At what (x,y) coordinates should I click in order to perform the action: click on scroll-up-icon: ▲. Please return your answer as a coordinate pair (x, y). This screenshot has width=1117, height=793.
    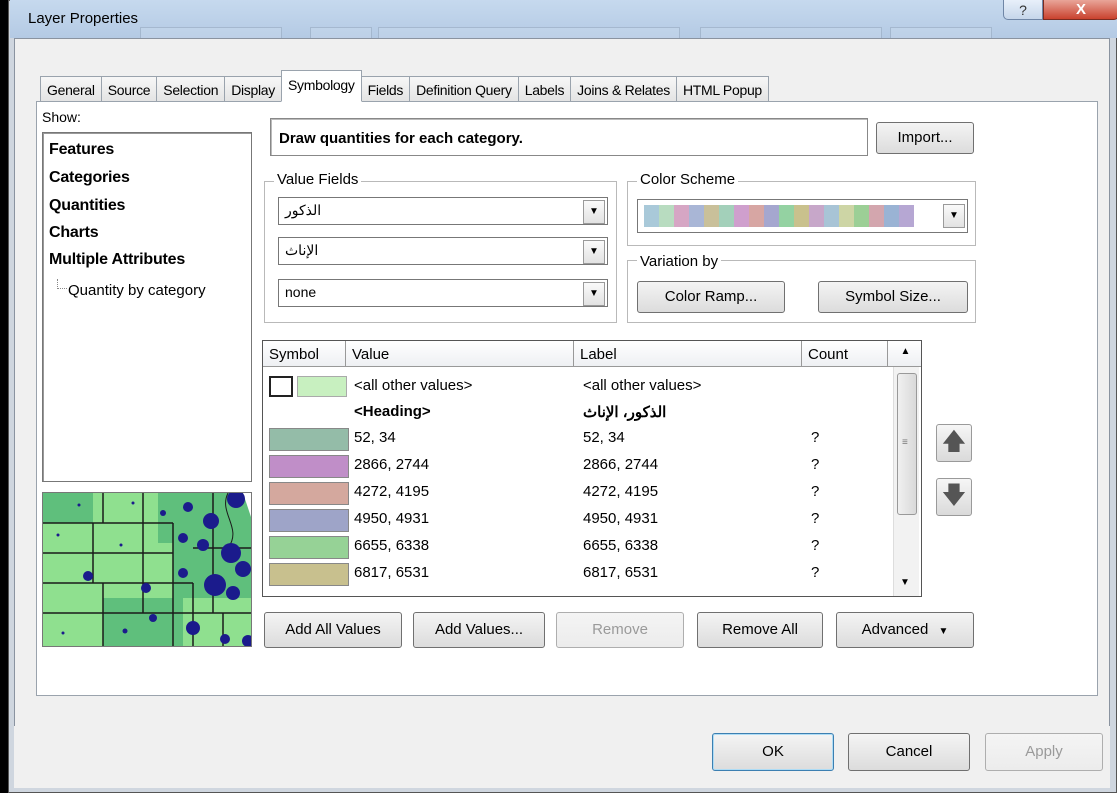
    Looking at the image, I should click on (904, 354).